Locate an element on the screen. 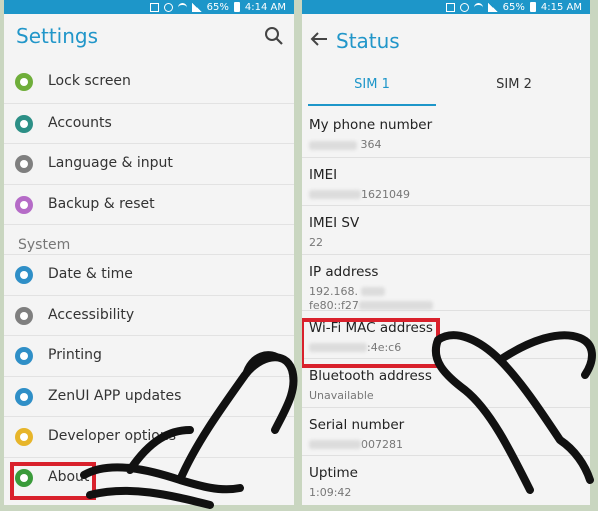 Image resolution: width=598 pixels, height=511 pixels. row-title: Serial number is located at coordinates (357, 424).